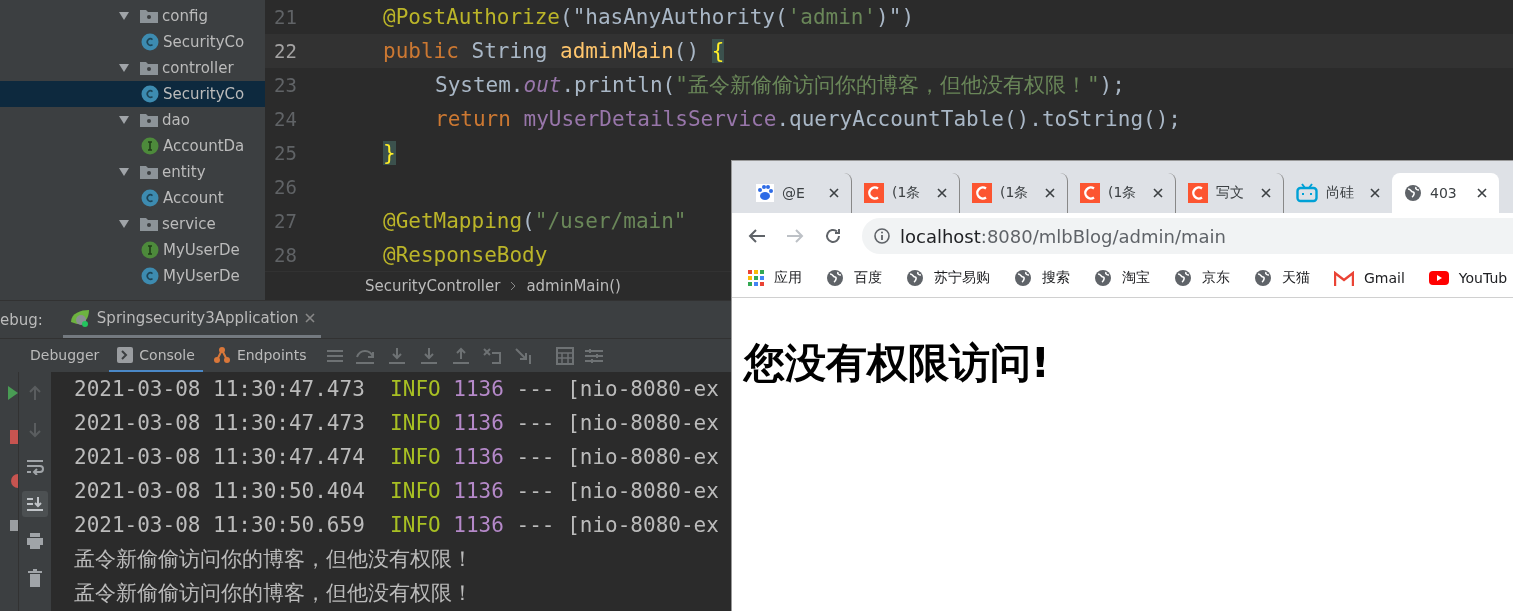 This screenshot has height=611, width=1513. Describe the element at coordinates (21, 319) in the screenshot. I see `panel-label: ebug:` at that location.